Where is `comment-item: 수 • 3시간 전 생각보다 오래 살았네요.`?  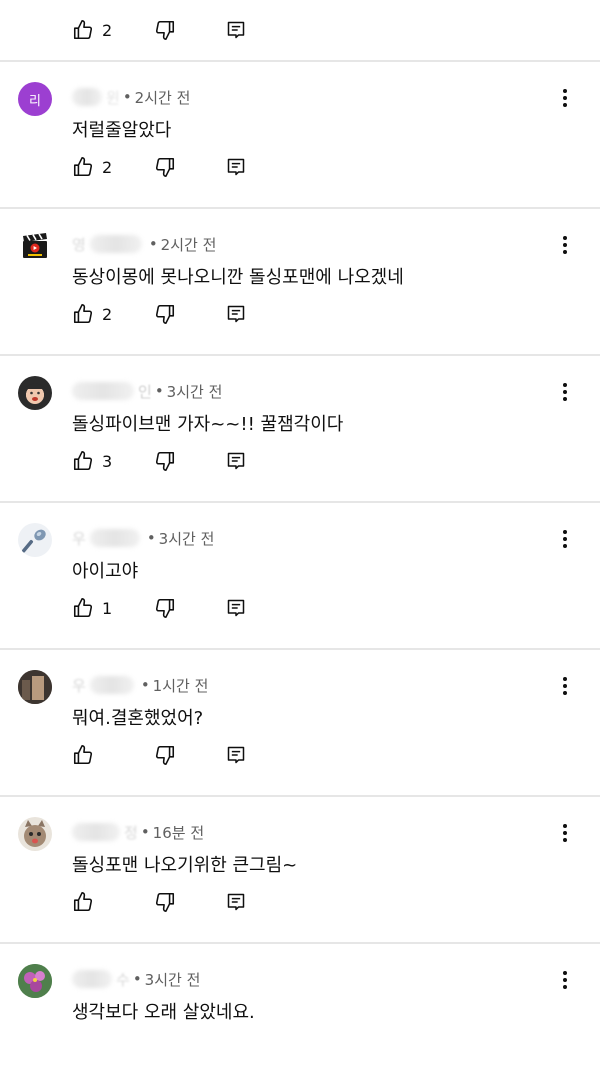
comment-item: 수 • 3시간 전 생각보다 오래 살았네요. is located at coordinates (300, 1016).